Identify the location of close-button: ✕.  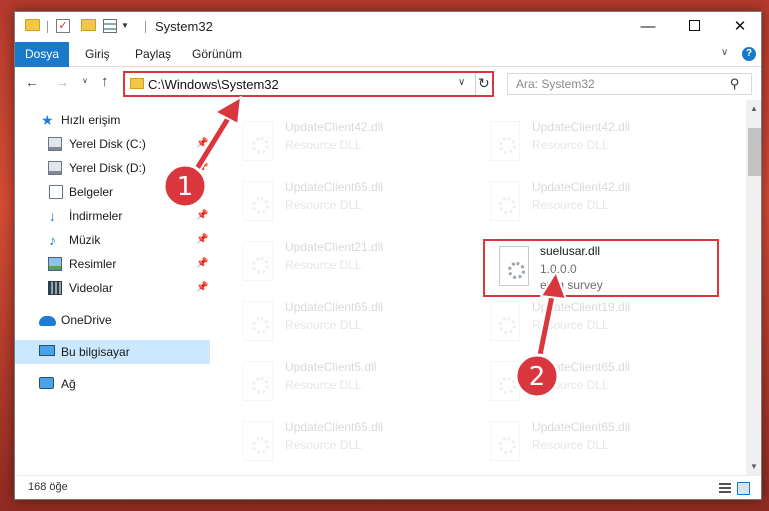
(739, 27).